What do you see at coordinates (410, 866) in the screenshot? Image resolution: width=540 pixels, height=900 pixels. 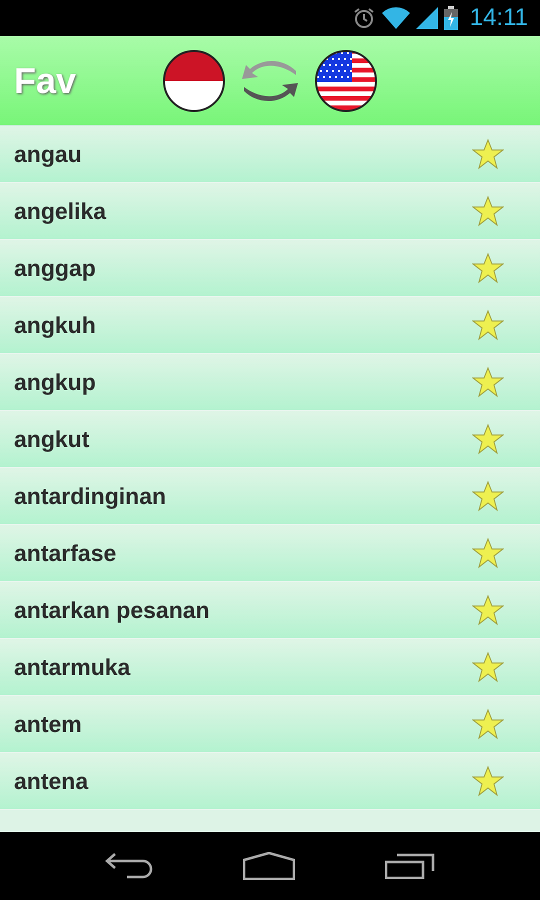 I see `recent-apps-icon` at bounding box center [410, 866].